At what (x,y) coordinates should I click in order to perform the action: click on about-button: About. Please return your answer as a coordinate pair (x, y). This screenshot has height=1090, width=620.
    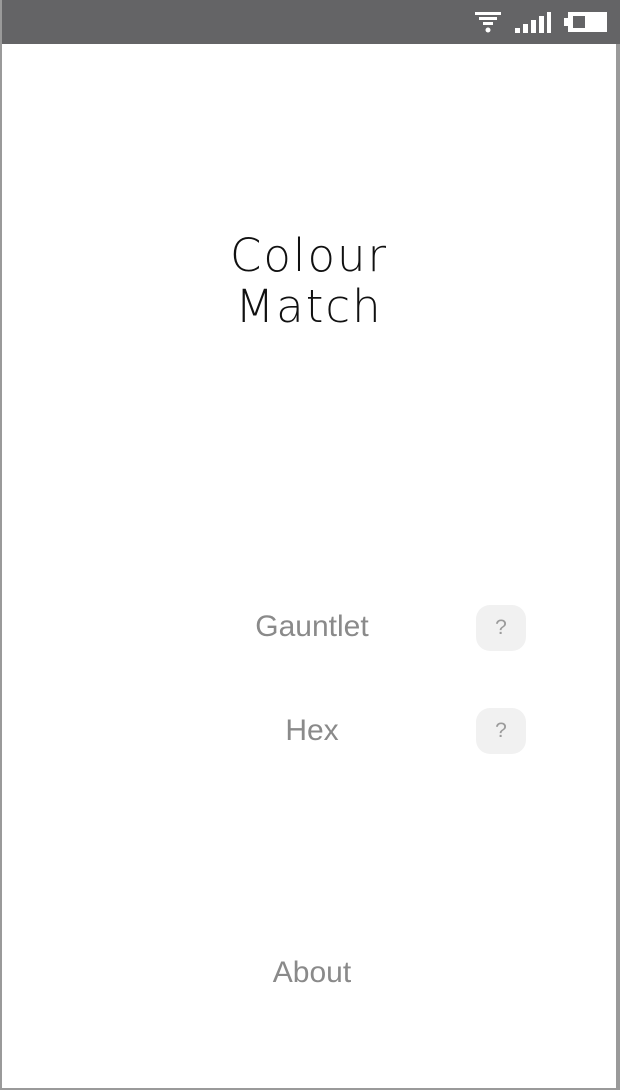
    Looking at the image, I should click on (311, 973).